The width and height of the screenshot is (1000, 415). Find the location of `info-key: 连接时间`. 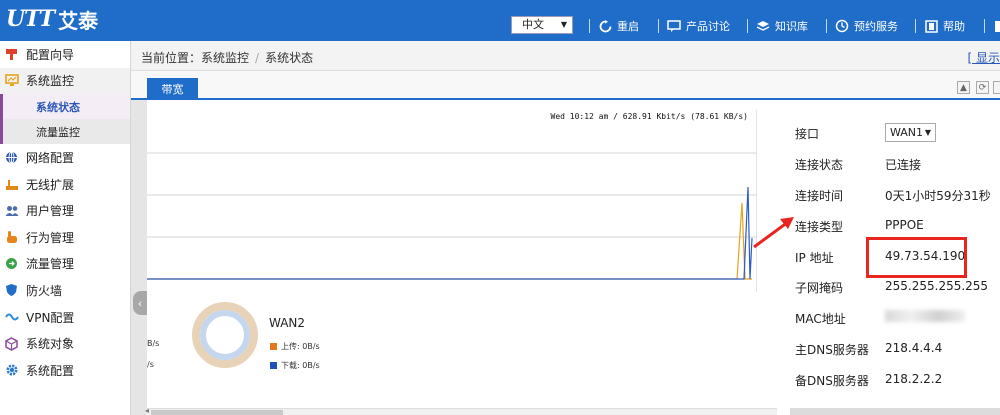

info-key: 连接时间 is located at coordinates (819, 195).